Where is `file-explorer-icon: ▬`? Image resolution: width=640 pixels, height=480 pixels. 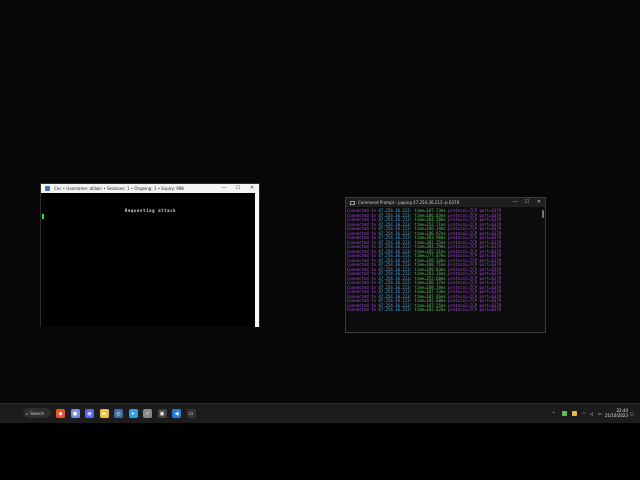 file-explorer-icon: ▬ is located at coordinates (104, 413).